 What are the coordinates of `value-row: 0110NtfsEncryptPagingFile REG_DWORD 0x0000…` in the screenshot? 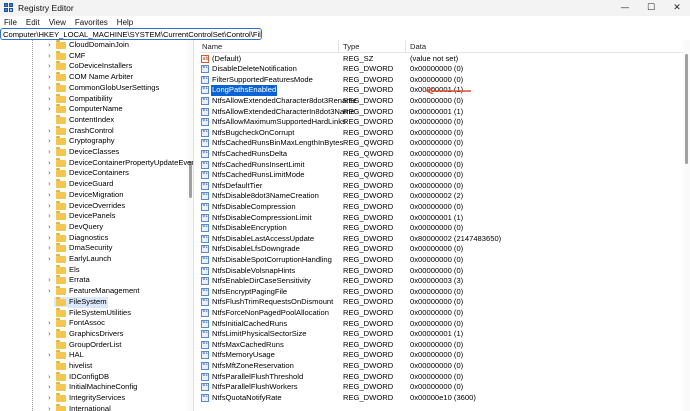 It's located at (441, 292).